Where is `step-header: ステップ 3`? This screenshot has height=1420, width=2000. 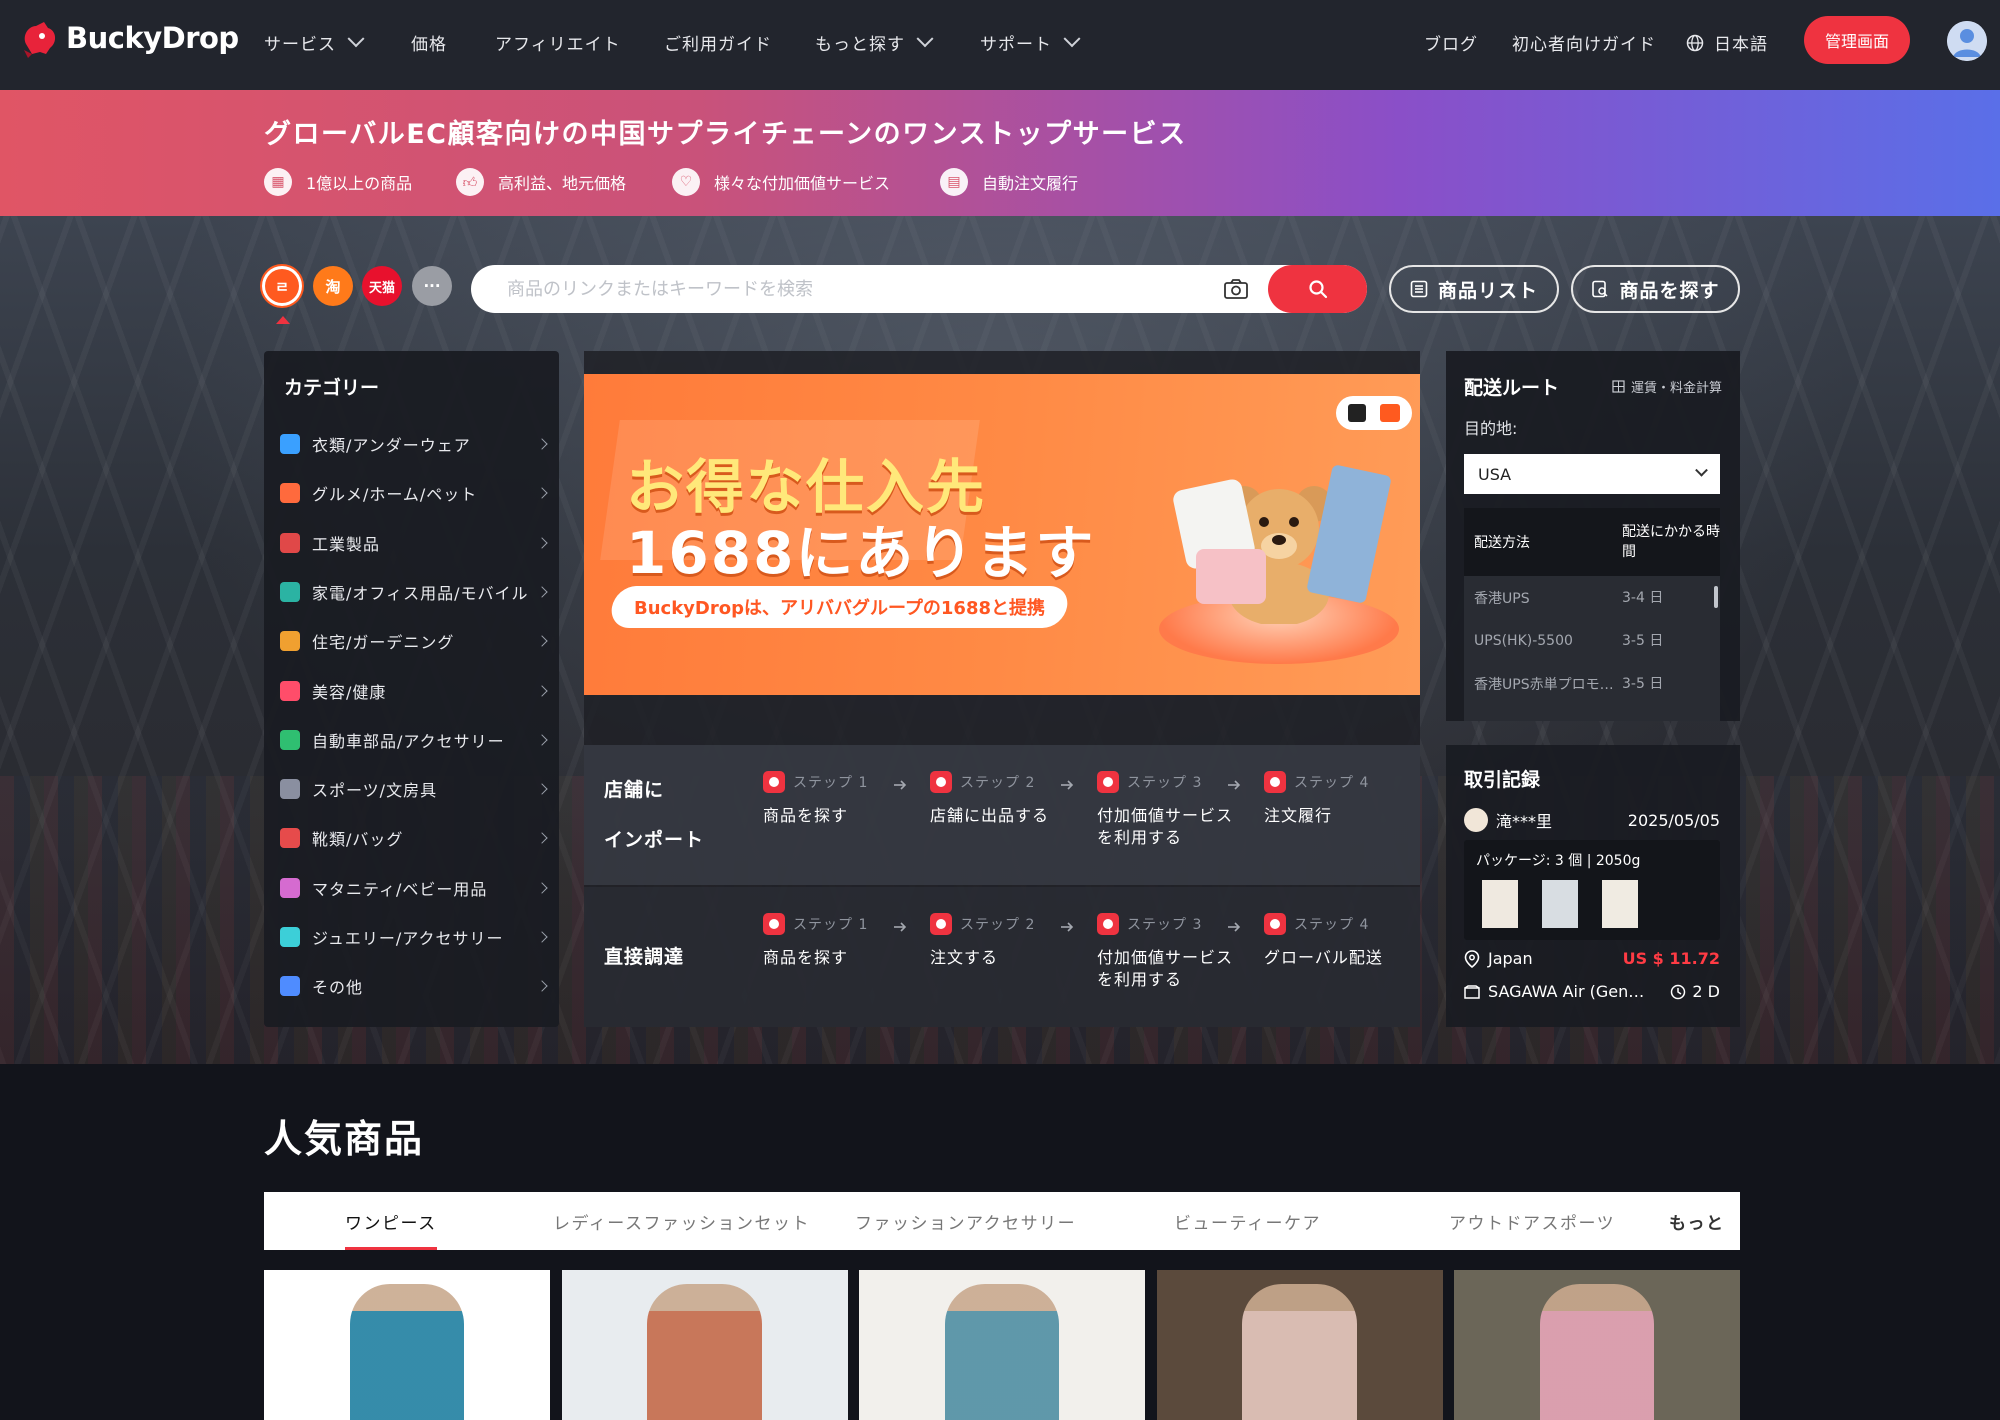 step-header: ステップ 3 is located at coordinates (1172, 782).